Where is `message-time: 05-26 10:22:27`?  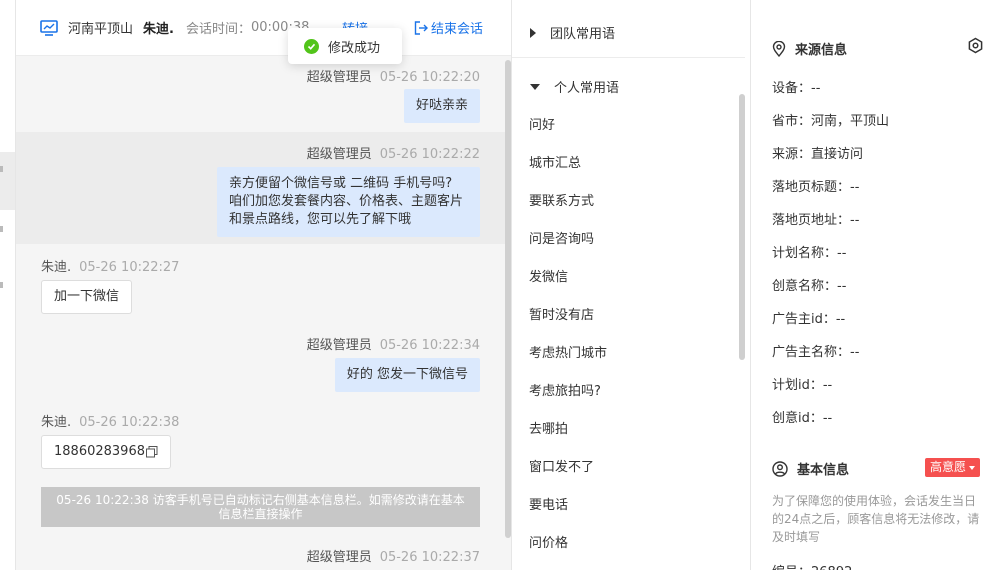
message-time: 05-26 10:22:27 is located at coordinates (129, 267).